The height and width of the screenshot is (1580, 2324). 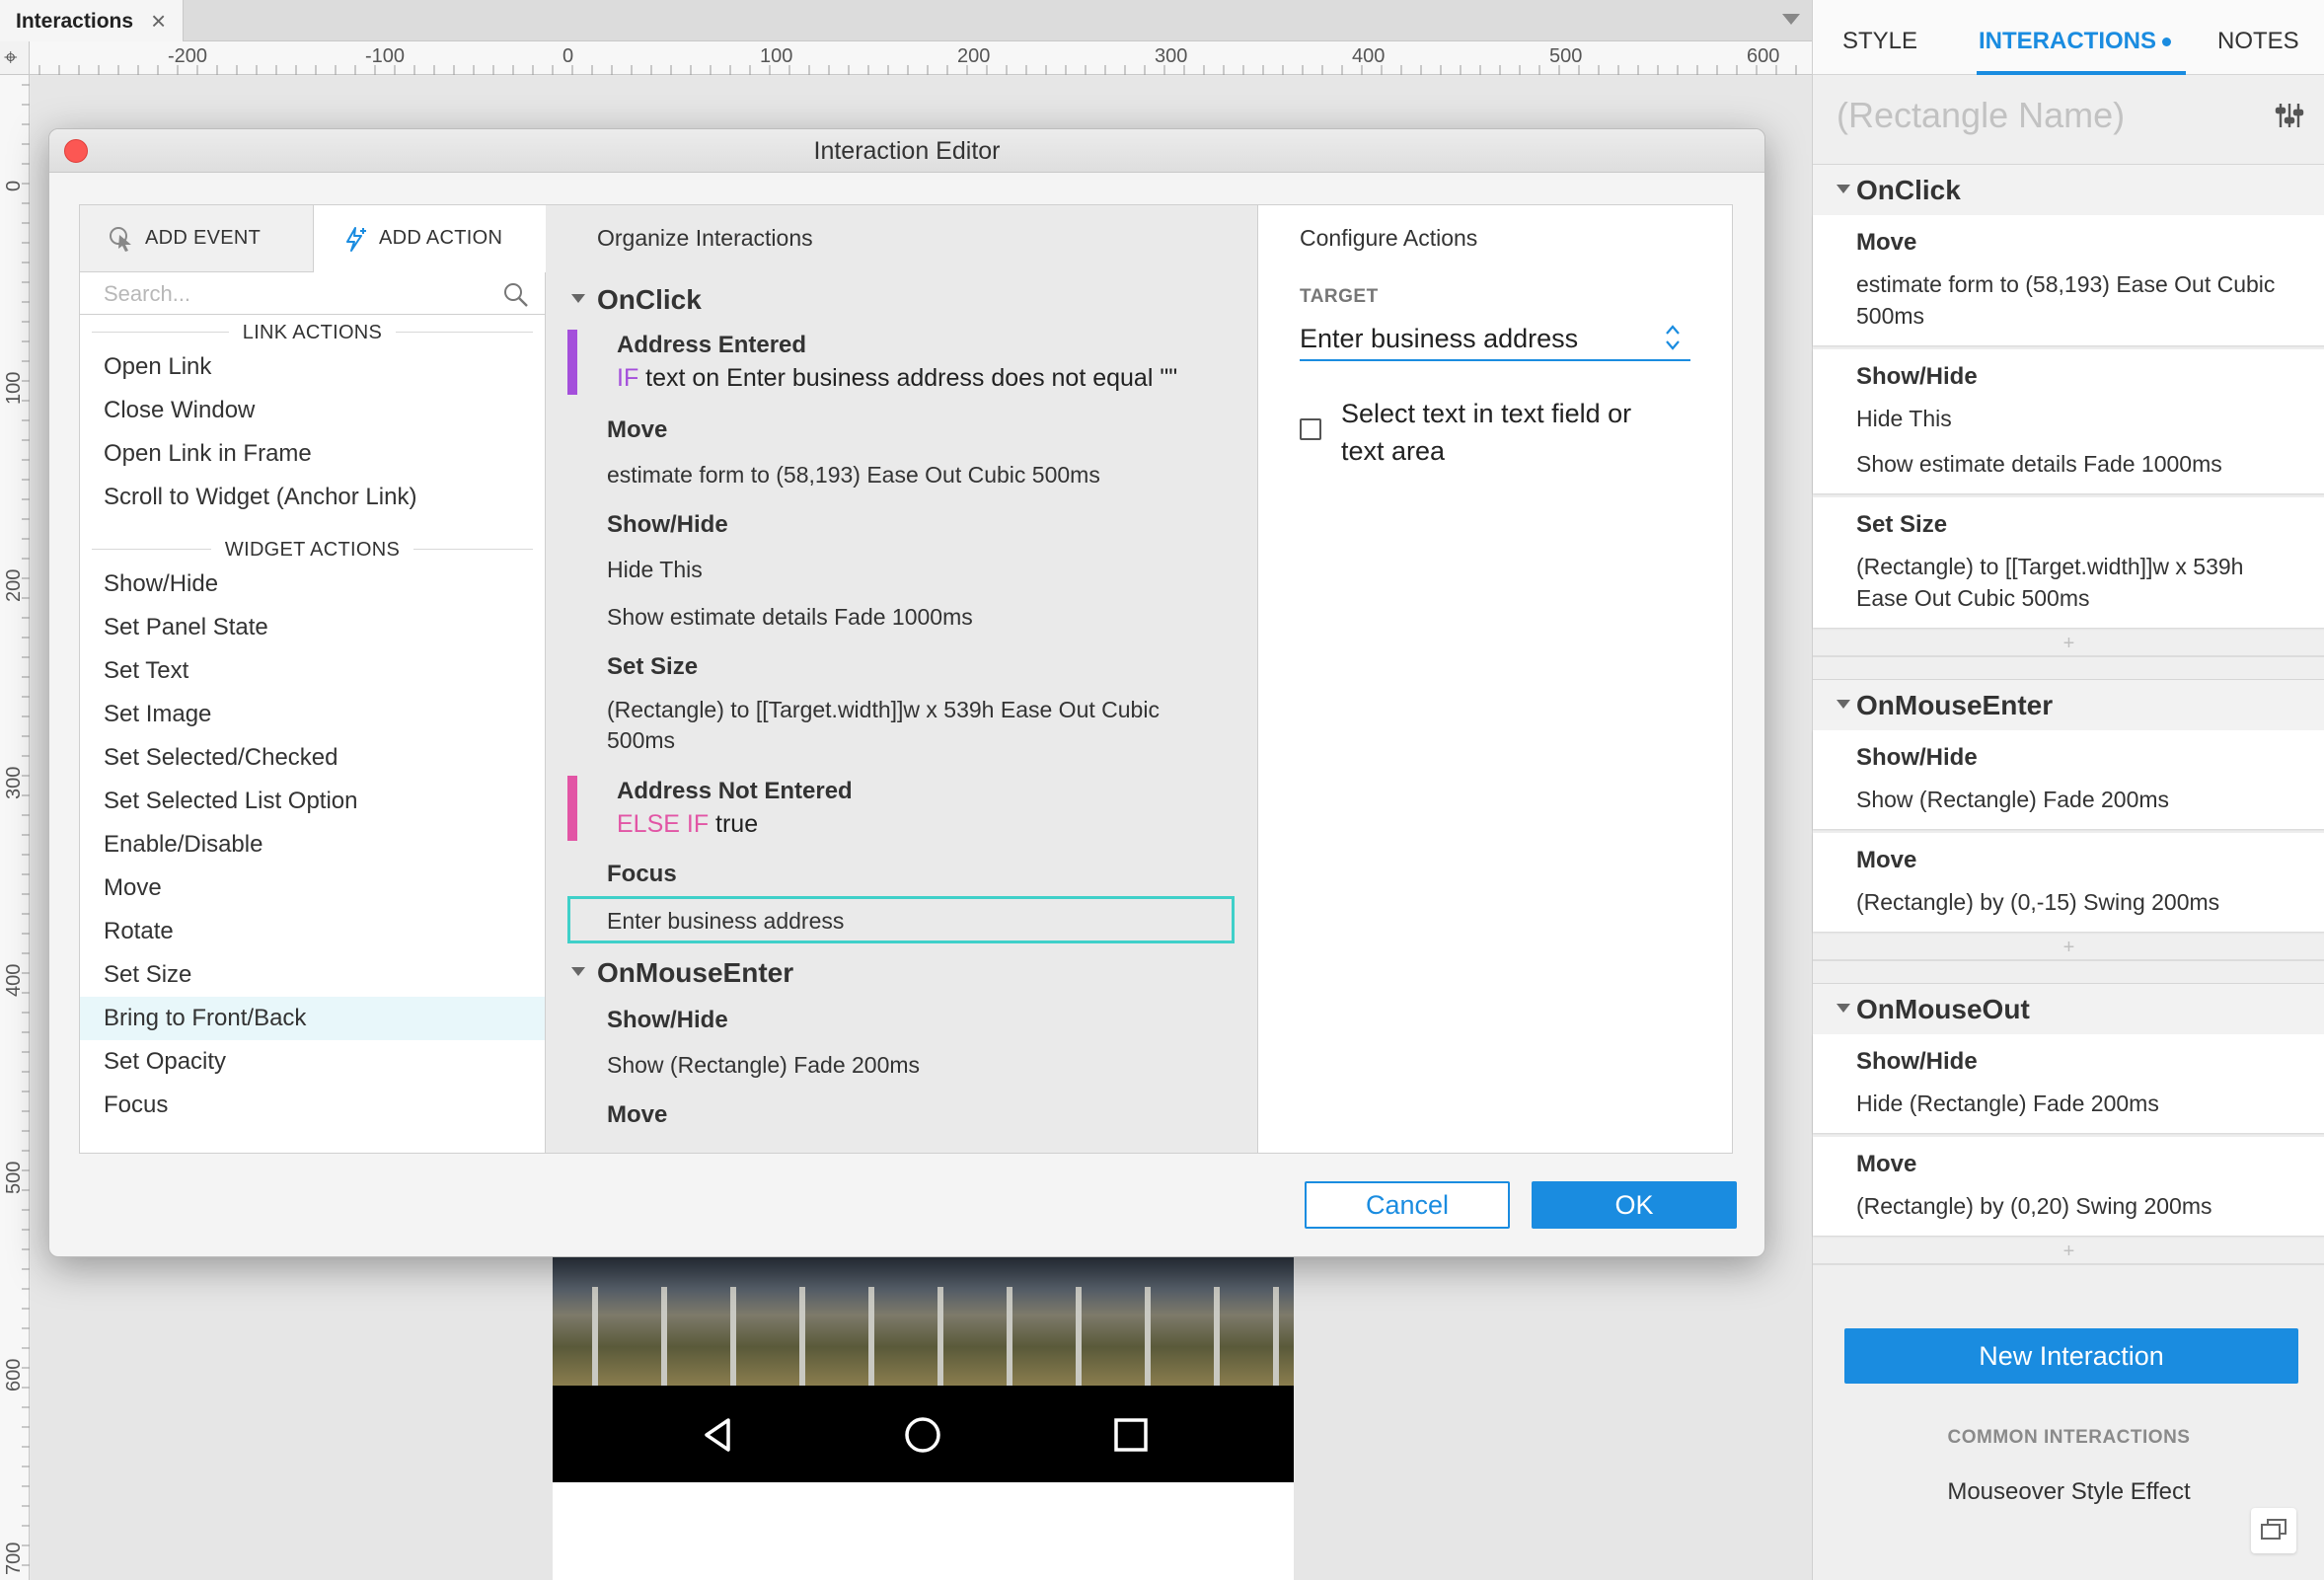 What do you see at coordinates (2258, 41) in the screenshot?
I see `tab-notes: NOTES` at bounding box center [2258, 41].